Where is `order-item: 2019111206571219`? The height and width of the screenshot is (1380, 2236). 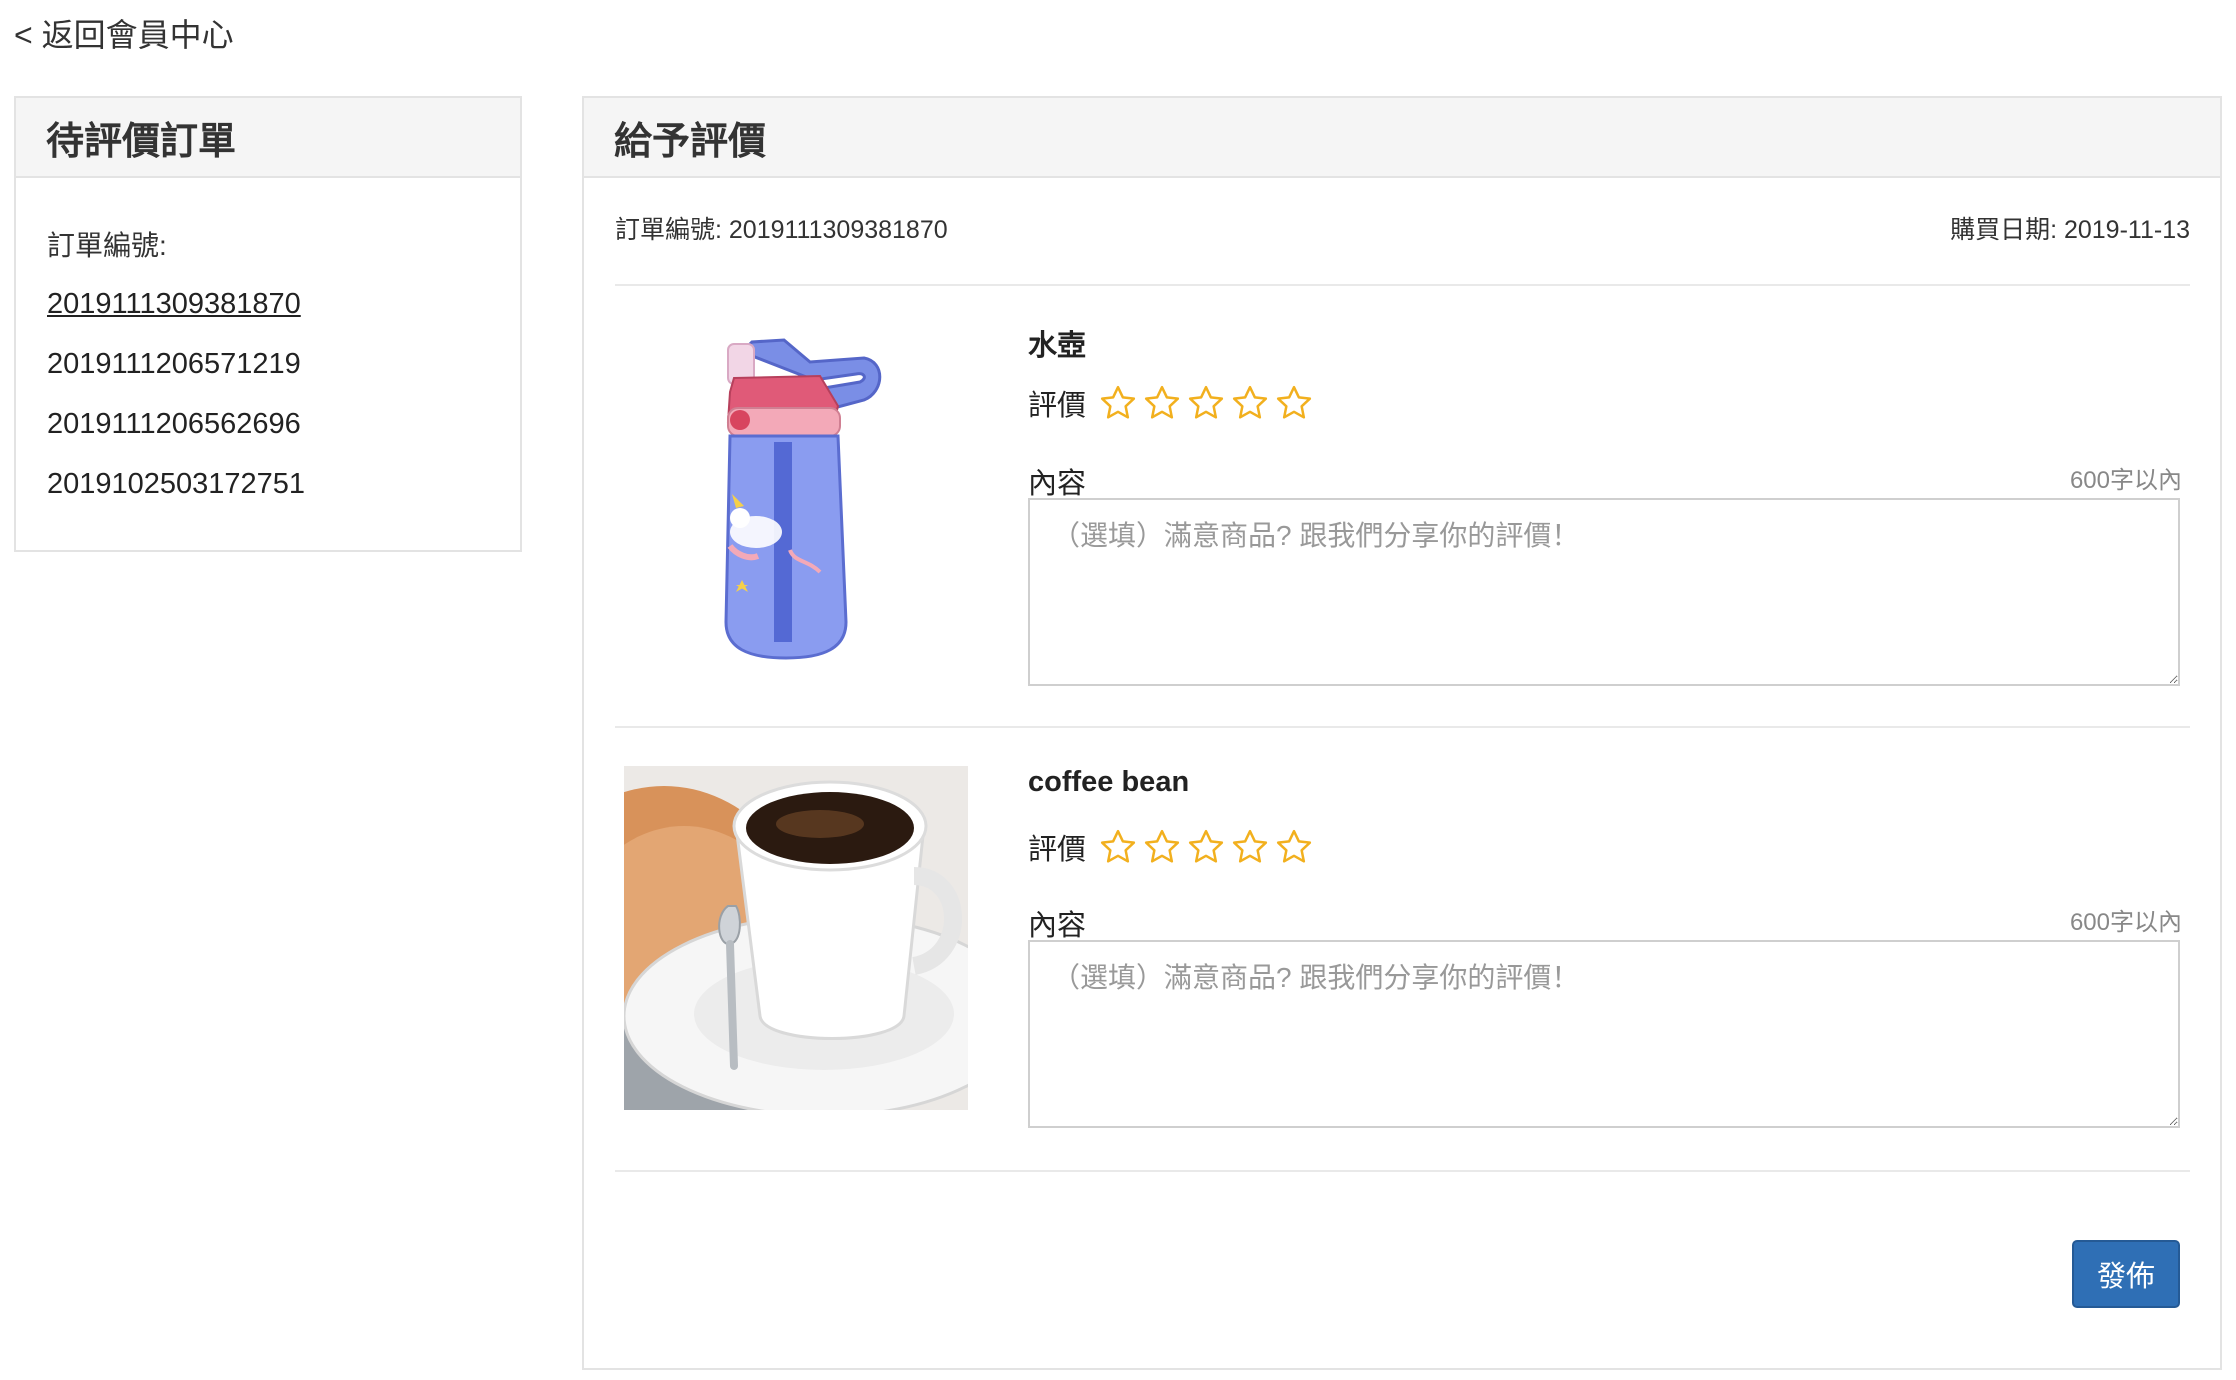
order-item: 2019111206571219 is located at coordinates (283, 364).